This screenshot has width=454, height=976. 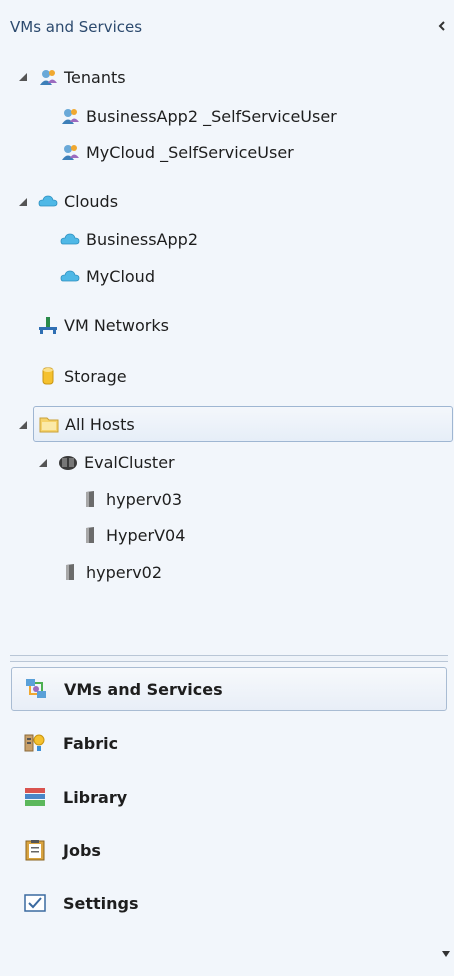 What do you see at coordinates (229, 658) in the screenshot?
I see `pane-splitter` at bounding box center [229, 658].